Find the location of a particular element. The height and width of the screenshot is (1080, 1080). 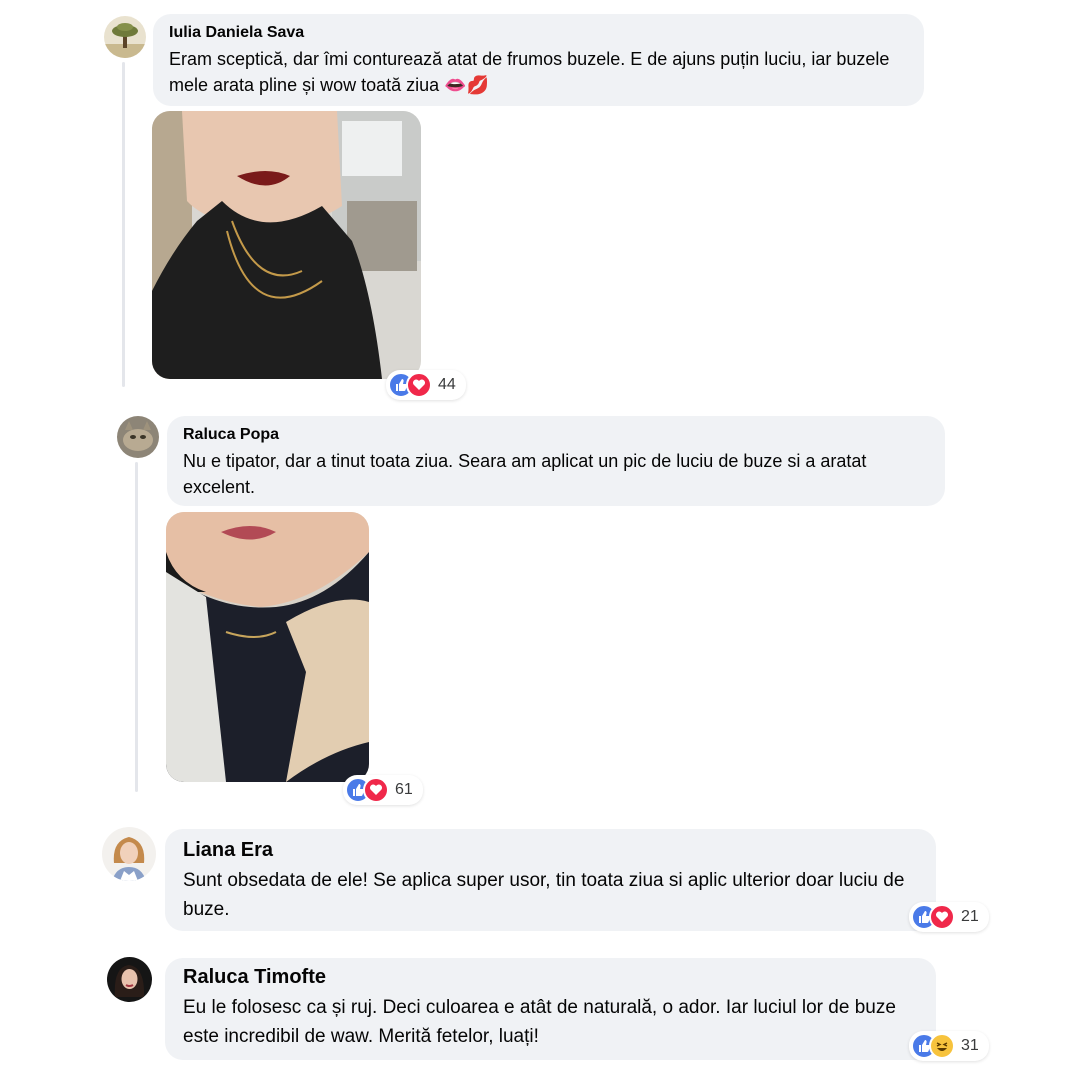

comment-author: Raluca Timofte is located at coordinates (550, 977).